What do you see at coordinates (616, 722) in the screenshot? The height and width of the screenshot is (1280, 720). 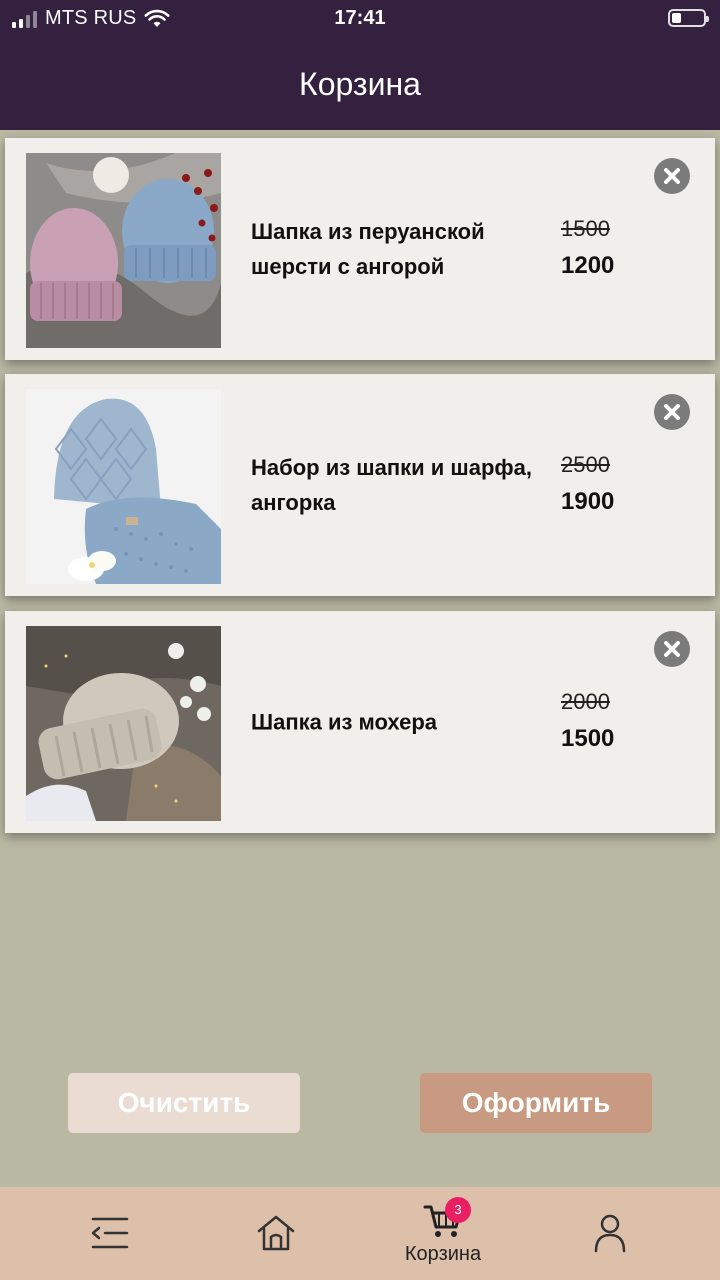 I see `price-block: 2000 1500` at bounding box center [616, 722].